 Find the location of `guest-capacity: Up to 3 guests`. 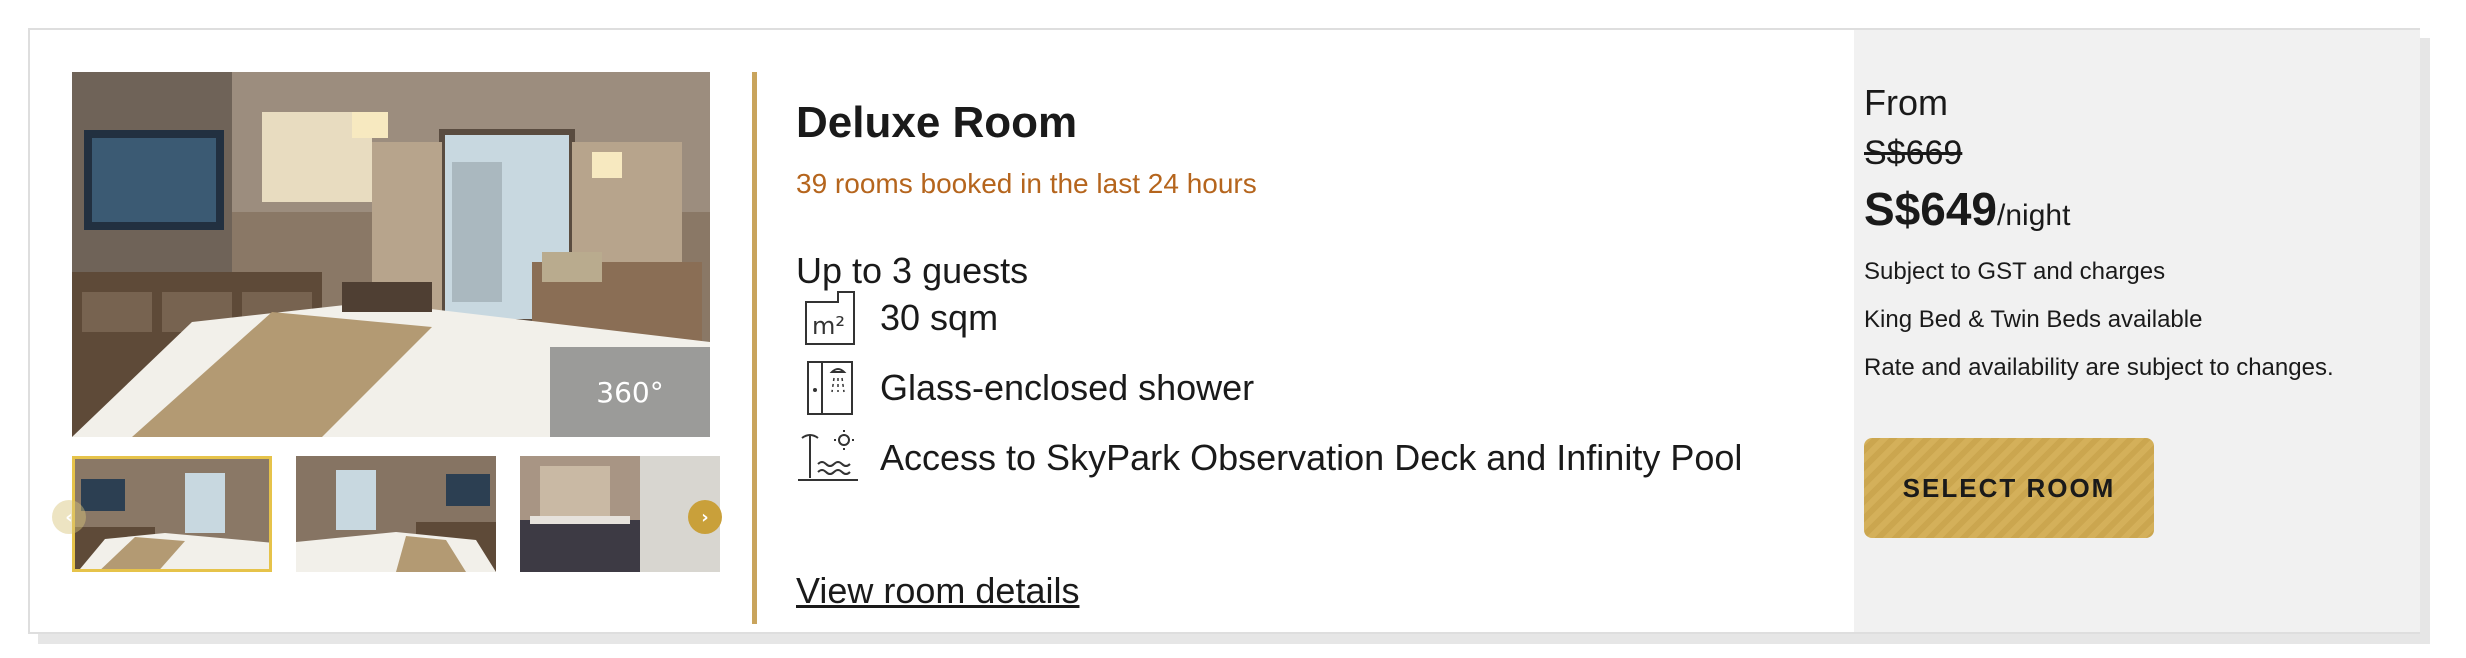

guest-capacity: Up to 3 guests is located at coordinates (912, 270).